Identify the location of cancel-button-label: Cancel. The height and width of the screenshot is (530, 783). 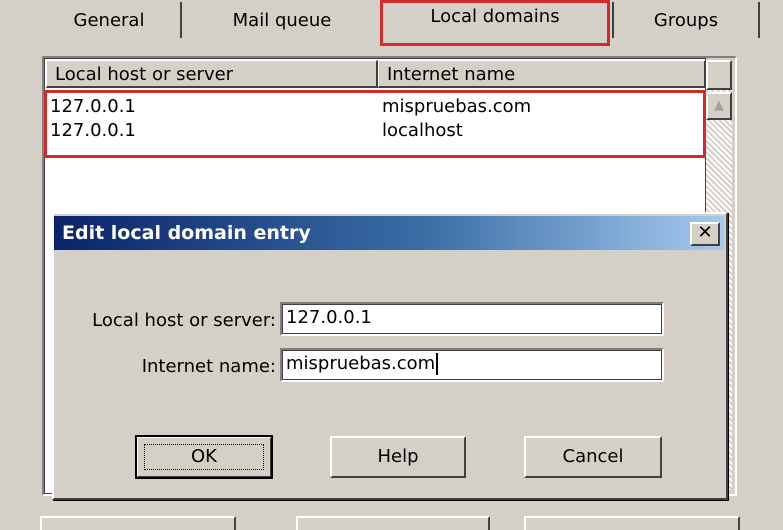
(593, 456).